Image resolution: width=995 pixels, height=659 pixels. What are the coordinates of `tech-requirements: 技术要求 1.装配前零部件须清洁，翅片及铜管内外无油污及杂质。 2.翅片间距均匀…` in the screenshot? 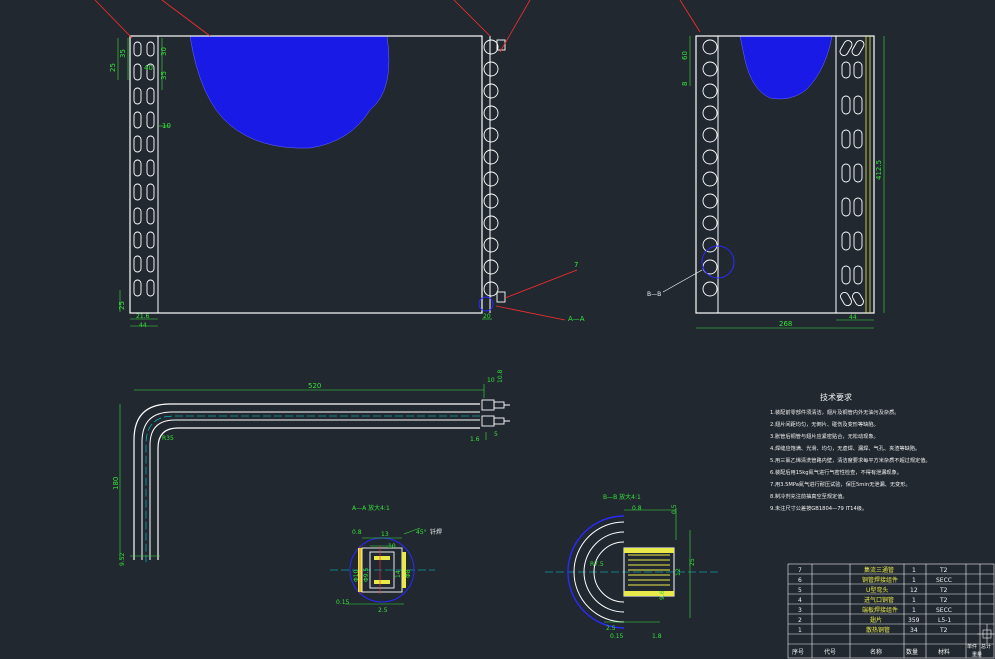 It's located at (850, 452).